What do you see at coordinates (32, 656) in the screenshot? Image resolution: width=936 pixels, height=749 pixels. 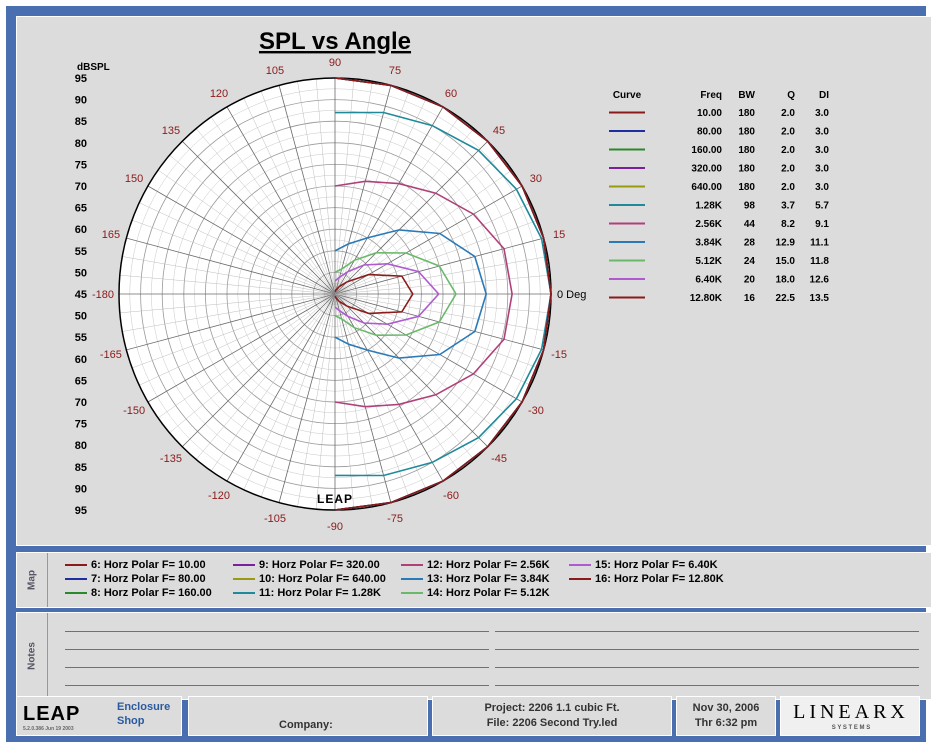 I see `notes-side-label: Notes` at bounding box center [32, 656].